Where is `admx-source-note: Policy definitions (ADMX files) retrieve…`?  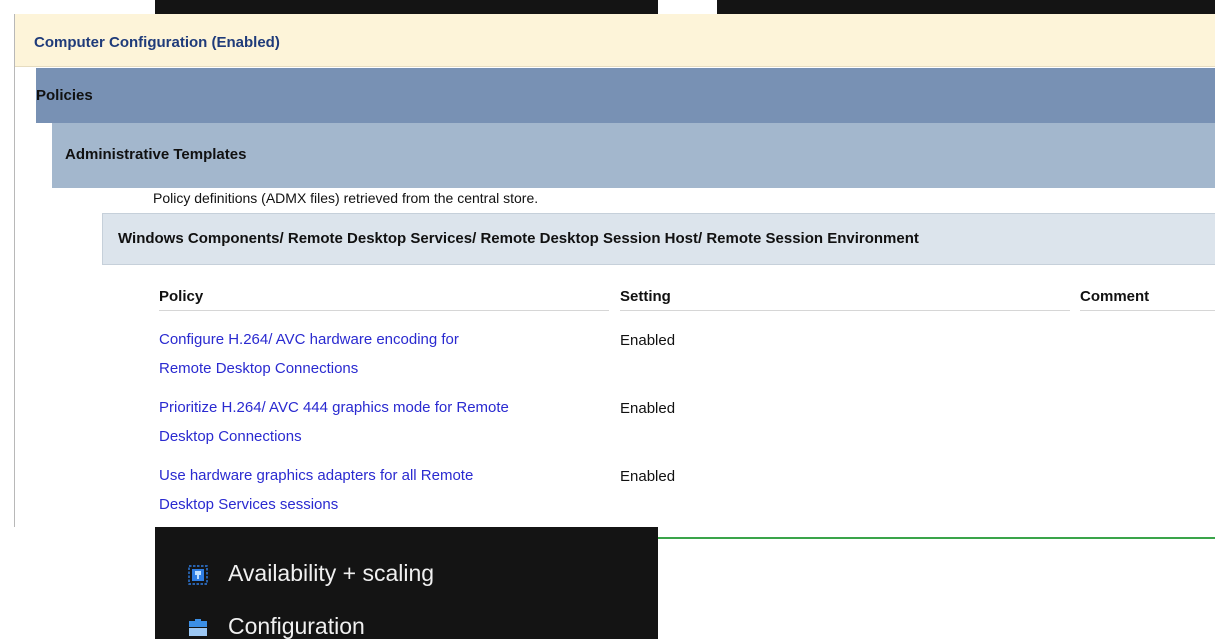
admx-source-note: Policy definitions (ADMX files) retrieve… is located at coordinates (346, 198).